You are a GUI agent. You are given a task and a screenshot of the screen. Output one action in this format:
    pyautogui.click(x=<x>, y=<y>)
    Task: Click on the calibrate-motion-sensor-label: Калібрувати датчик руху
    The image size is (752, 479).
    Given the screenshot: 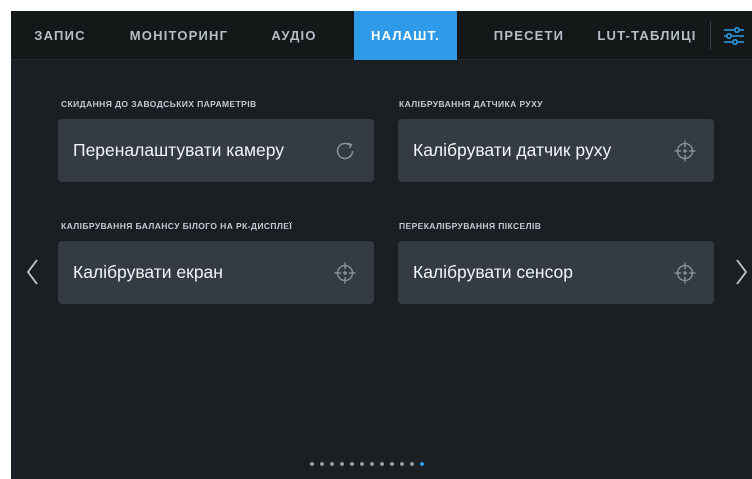 What is the action you would take?
    pyautogui.click(x=512, y=150)
    